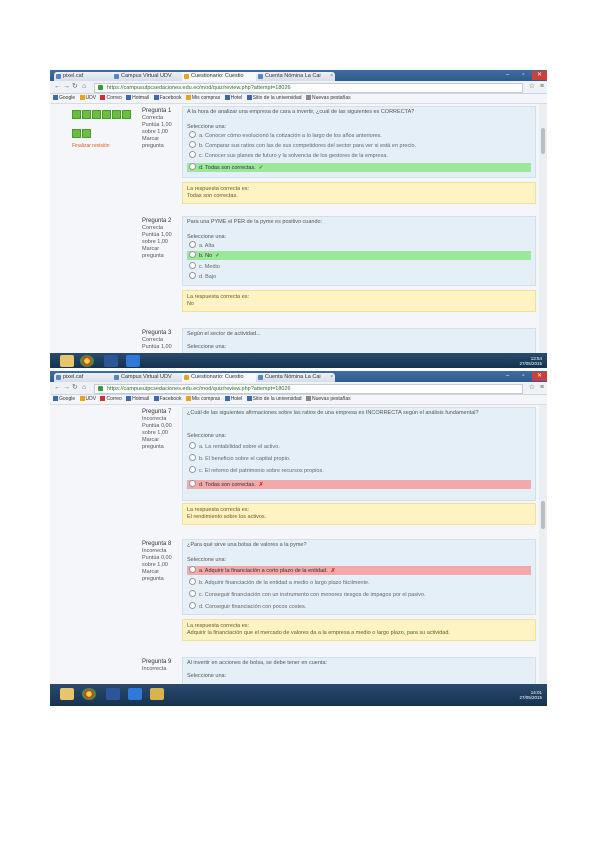  What do you see at coordinates (359, 458) in the screenshot?
I see `answer-option: b. El beneficio sobre el capital propio.` at bounding box center [359, 458].